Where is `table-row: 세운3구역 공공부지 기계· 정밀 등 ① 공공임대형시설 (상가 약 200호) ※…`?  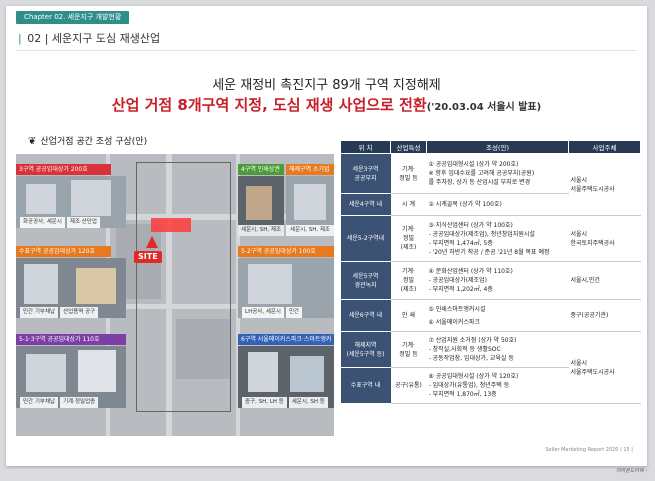
table-row: 세운3구역 공공부지 기계· 정밀 등 ① 공공임대형시설 (상가 약 200호) ※… is located at coordinates (490, 184).